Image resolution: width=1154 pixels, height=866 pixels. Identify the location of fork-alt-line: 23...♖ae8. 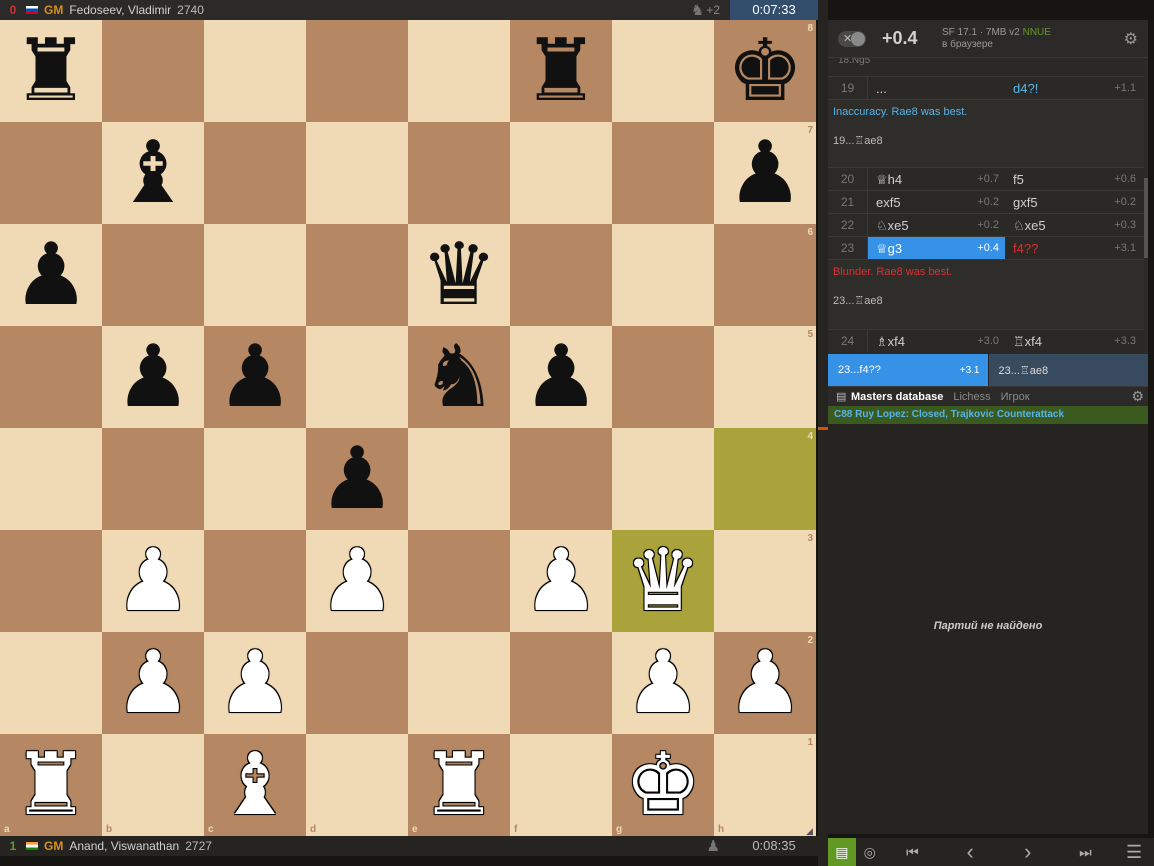
(1068, 370).